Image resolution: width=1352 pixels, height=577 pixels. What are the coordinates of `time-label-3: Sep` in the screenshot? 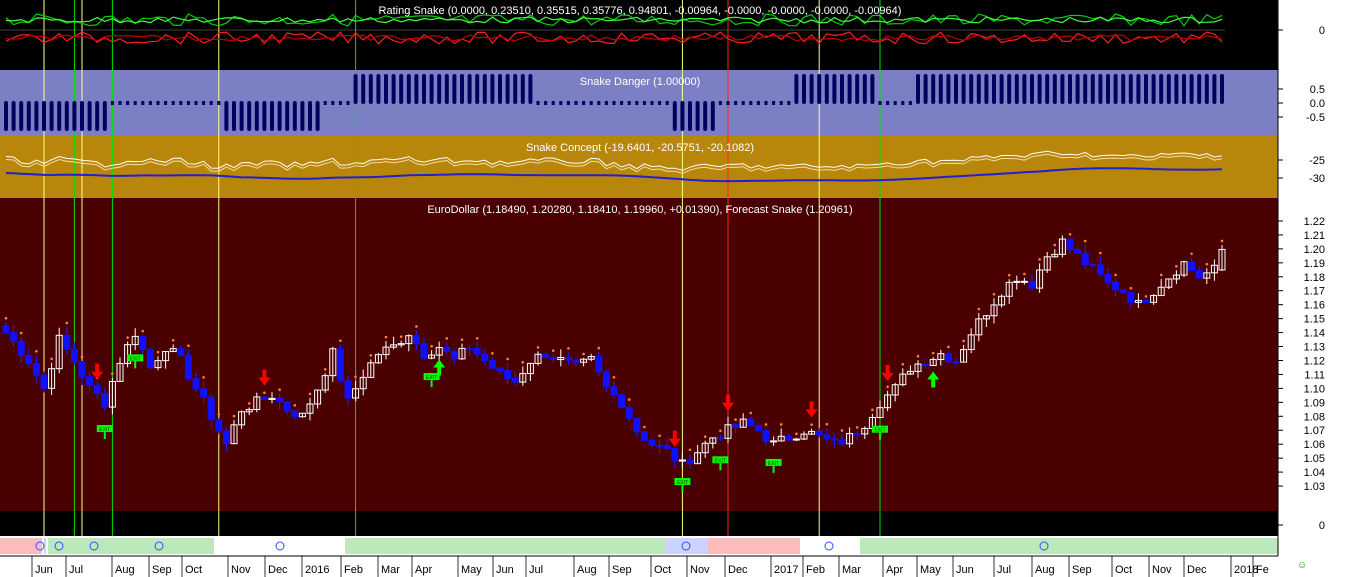 It's located at (162, 570).